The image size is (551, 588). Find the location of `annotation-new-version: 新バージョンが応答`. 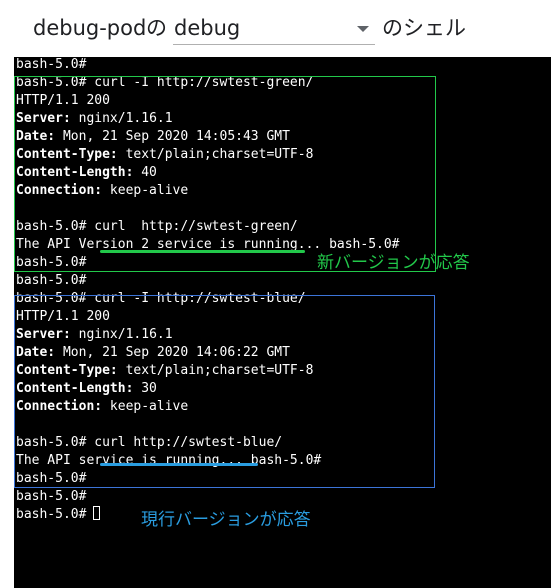

annotation-new-version: 新バージョンが応答 is located at coordinates (393, 263).